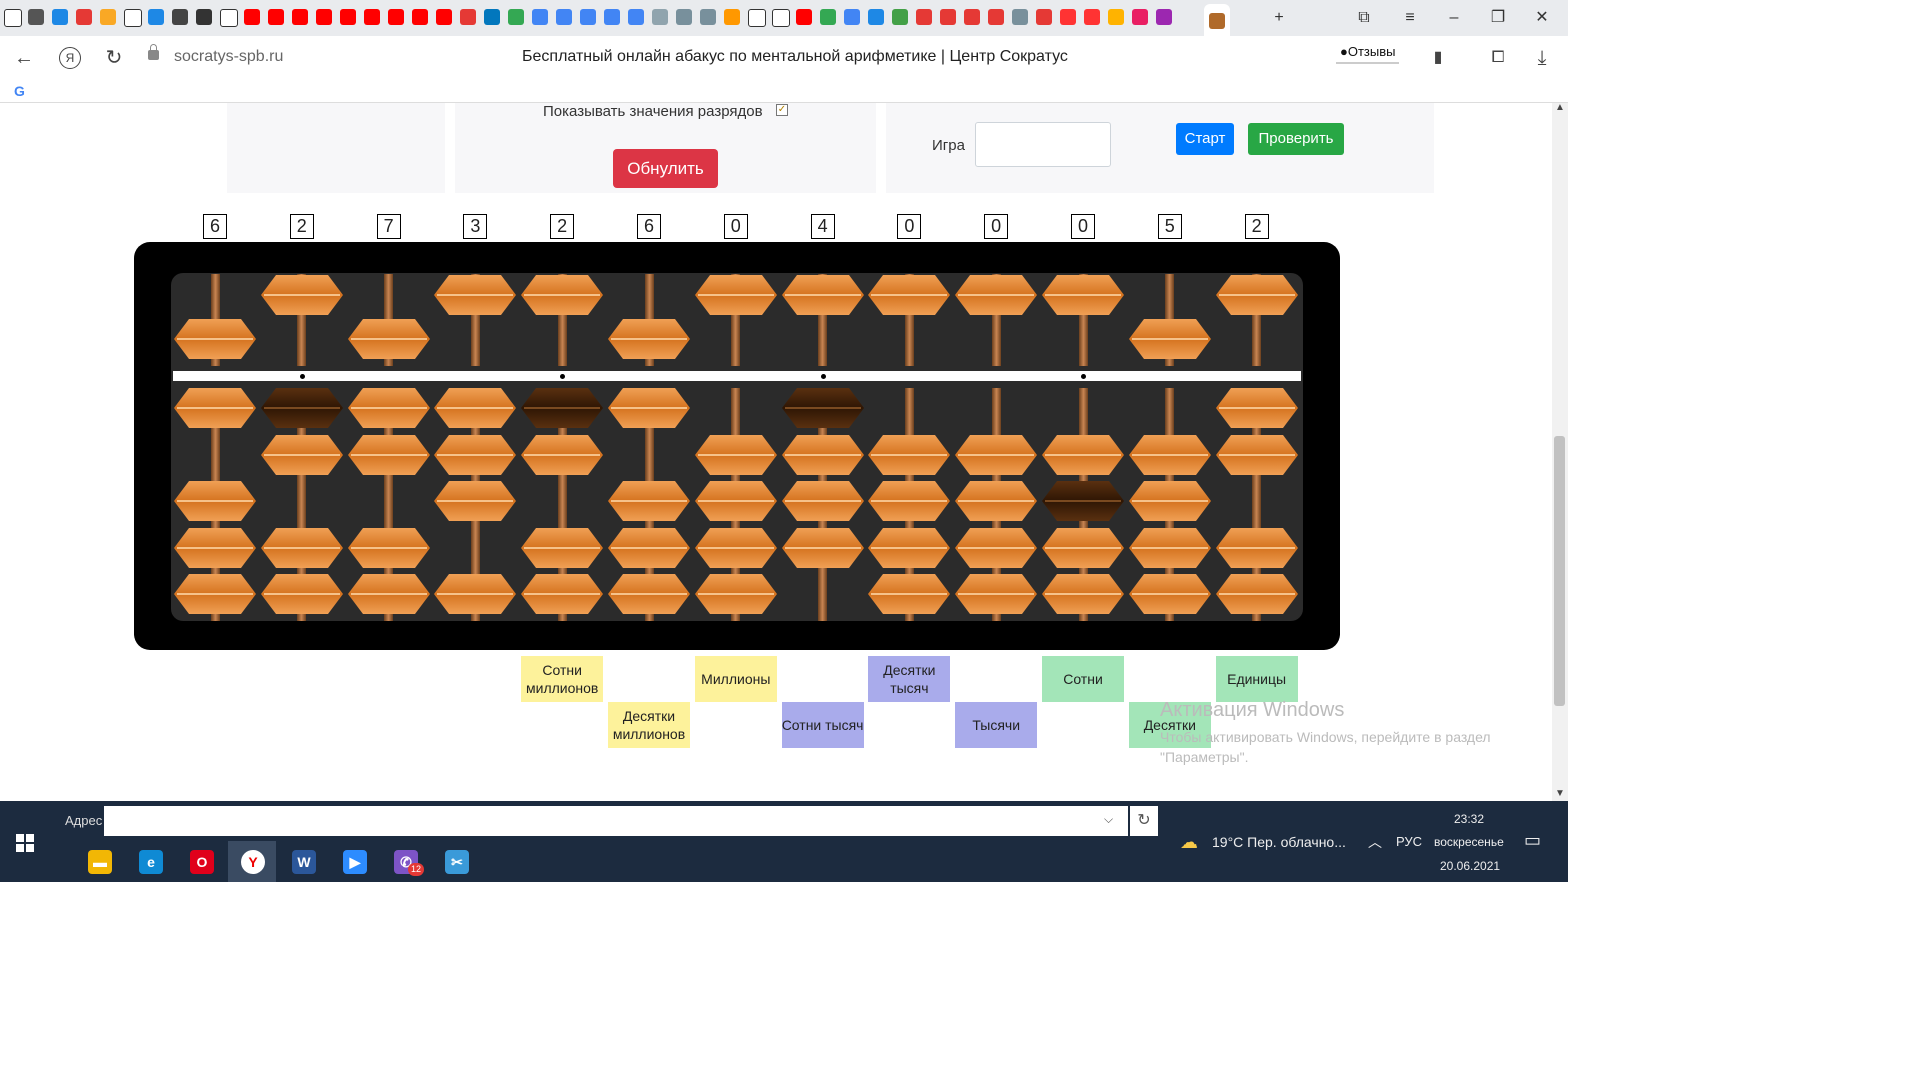  Describe the element at coordinates (304, 862) in the screenshot. I see `taskbar-word-button: W` at that location.